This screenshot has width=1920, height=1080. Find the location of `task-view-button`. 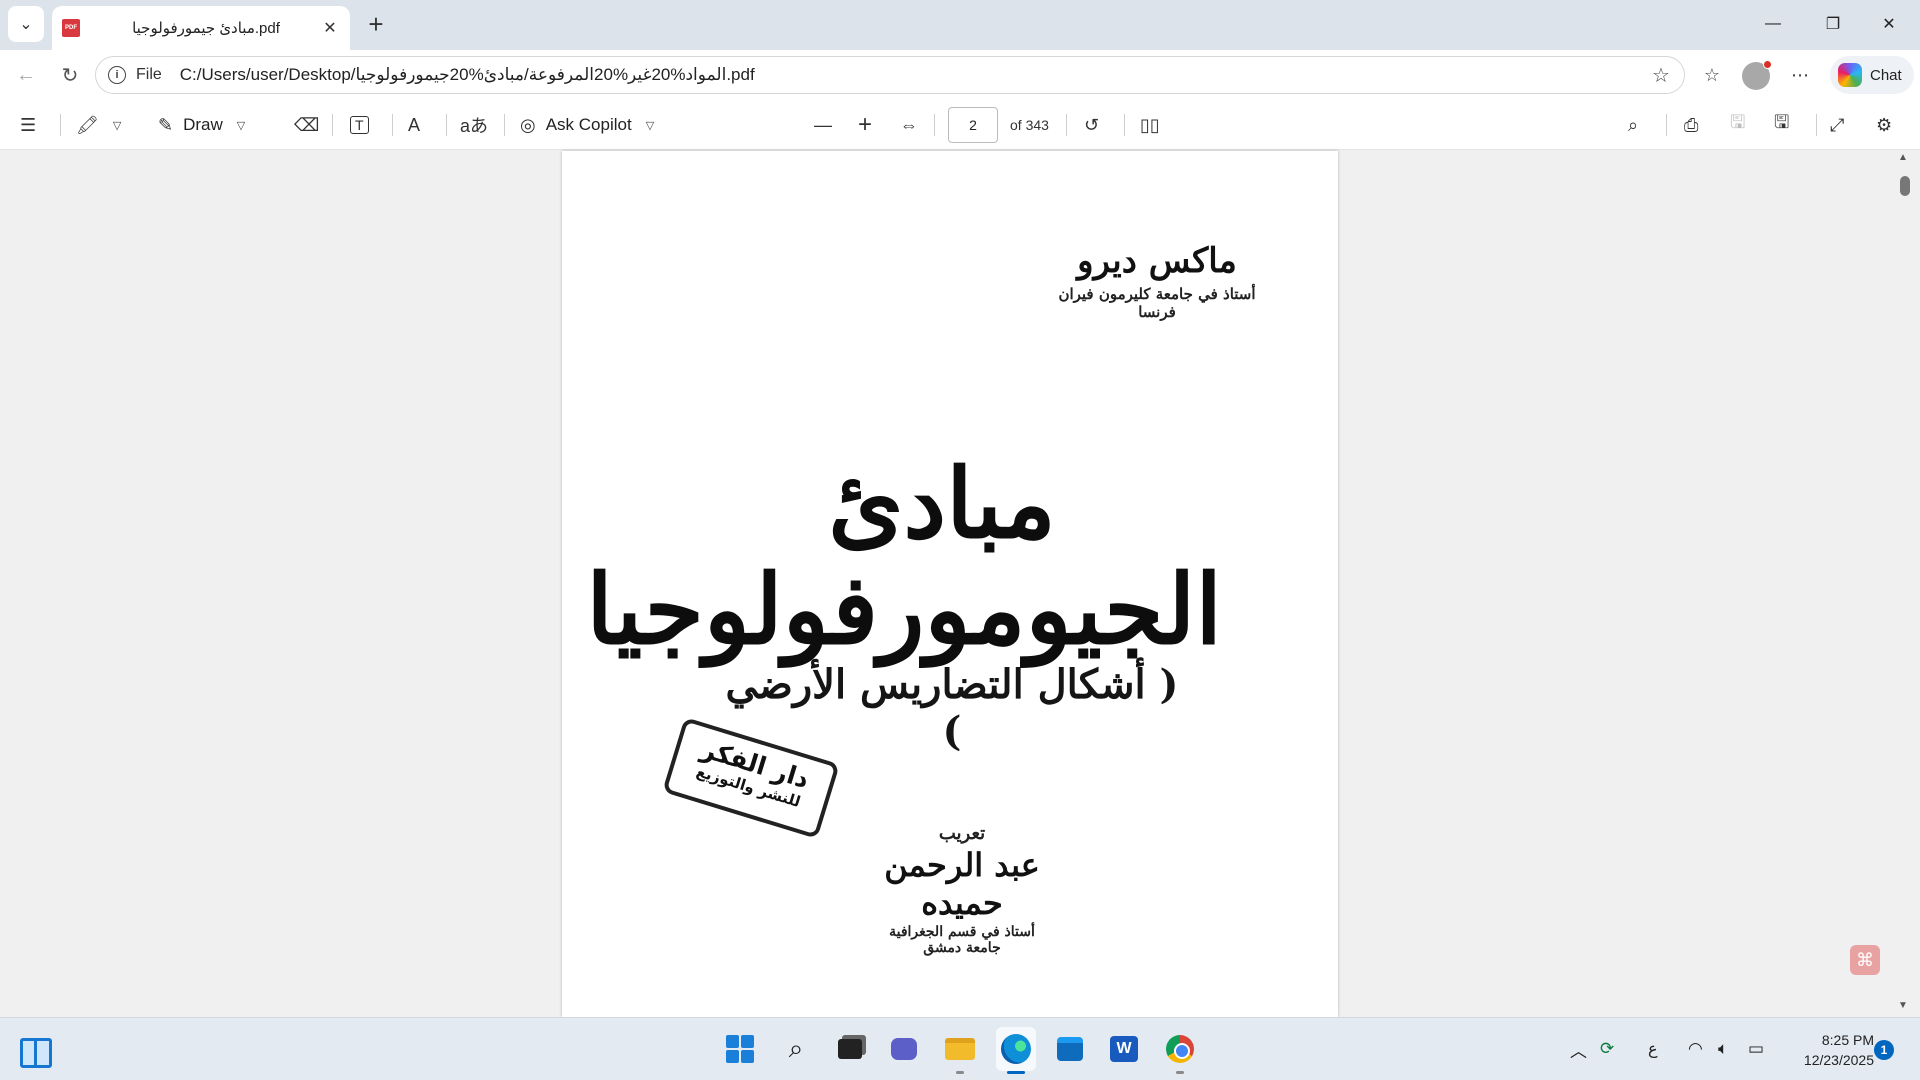

task-view-button is located at coordinates (850, 1049).